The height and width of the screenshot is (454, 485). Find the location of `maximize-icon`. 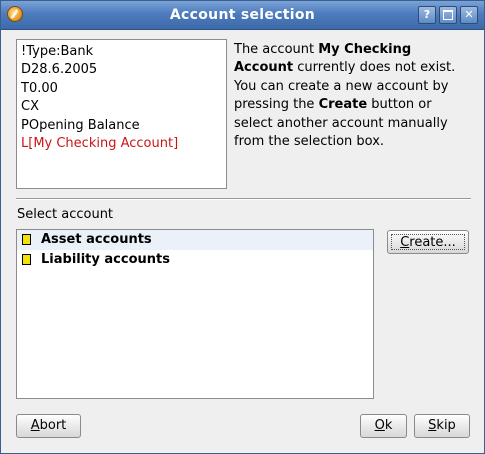

maximize-icon is located at coordinates (448, 15).